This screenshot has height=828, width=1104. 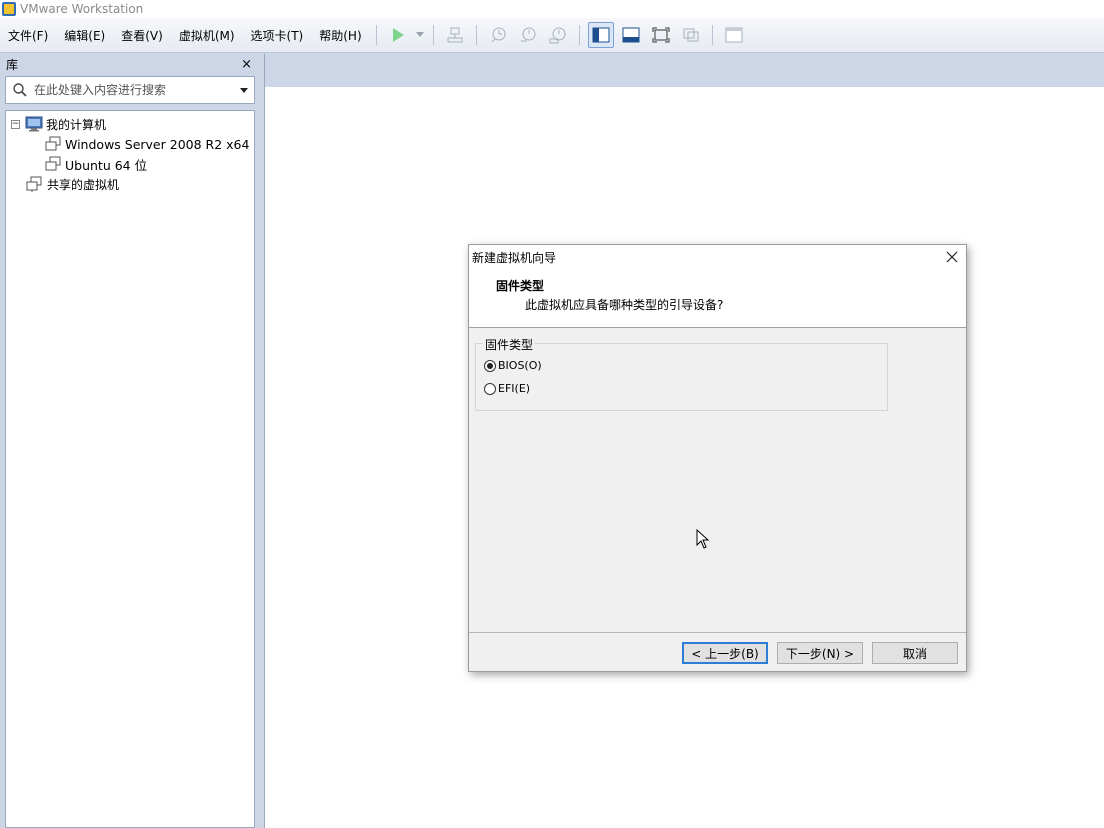 What do you see at coordinates (28, 35) in the screenshot?
I see `menu-file: 文件(F)` at bounding box center [28, 35].